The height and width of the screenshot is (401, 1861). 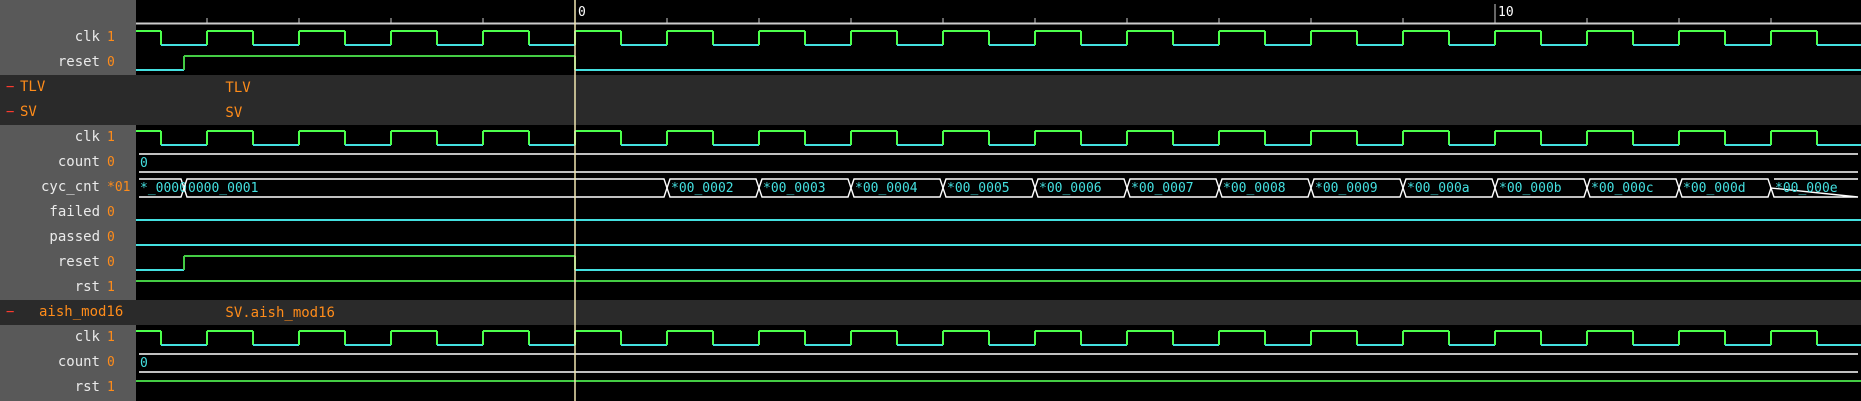 I want to click on group-scope-label: SV.aish_mod16, so click(x=280, y=313).